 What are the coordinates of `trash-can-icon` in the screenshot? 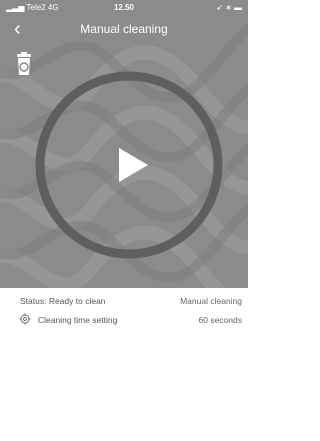 It's located at (24, 63).